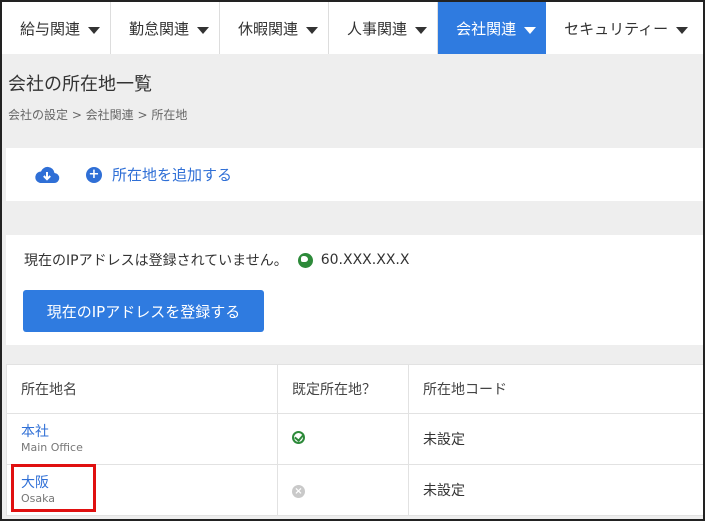  Describe the element at coordinates (50, 28) in the screenshot. I see `nav-item-label: 給与関連` at that location.